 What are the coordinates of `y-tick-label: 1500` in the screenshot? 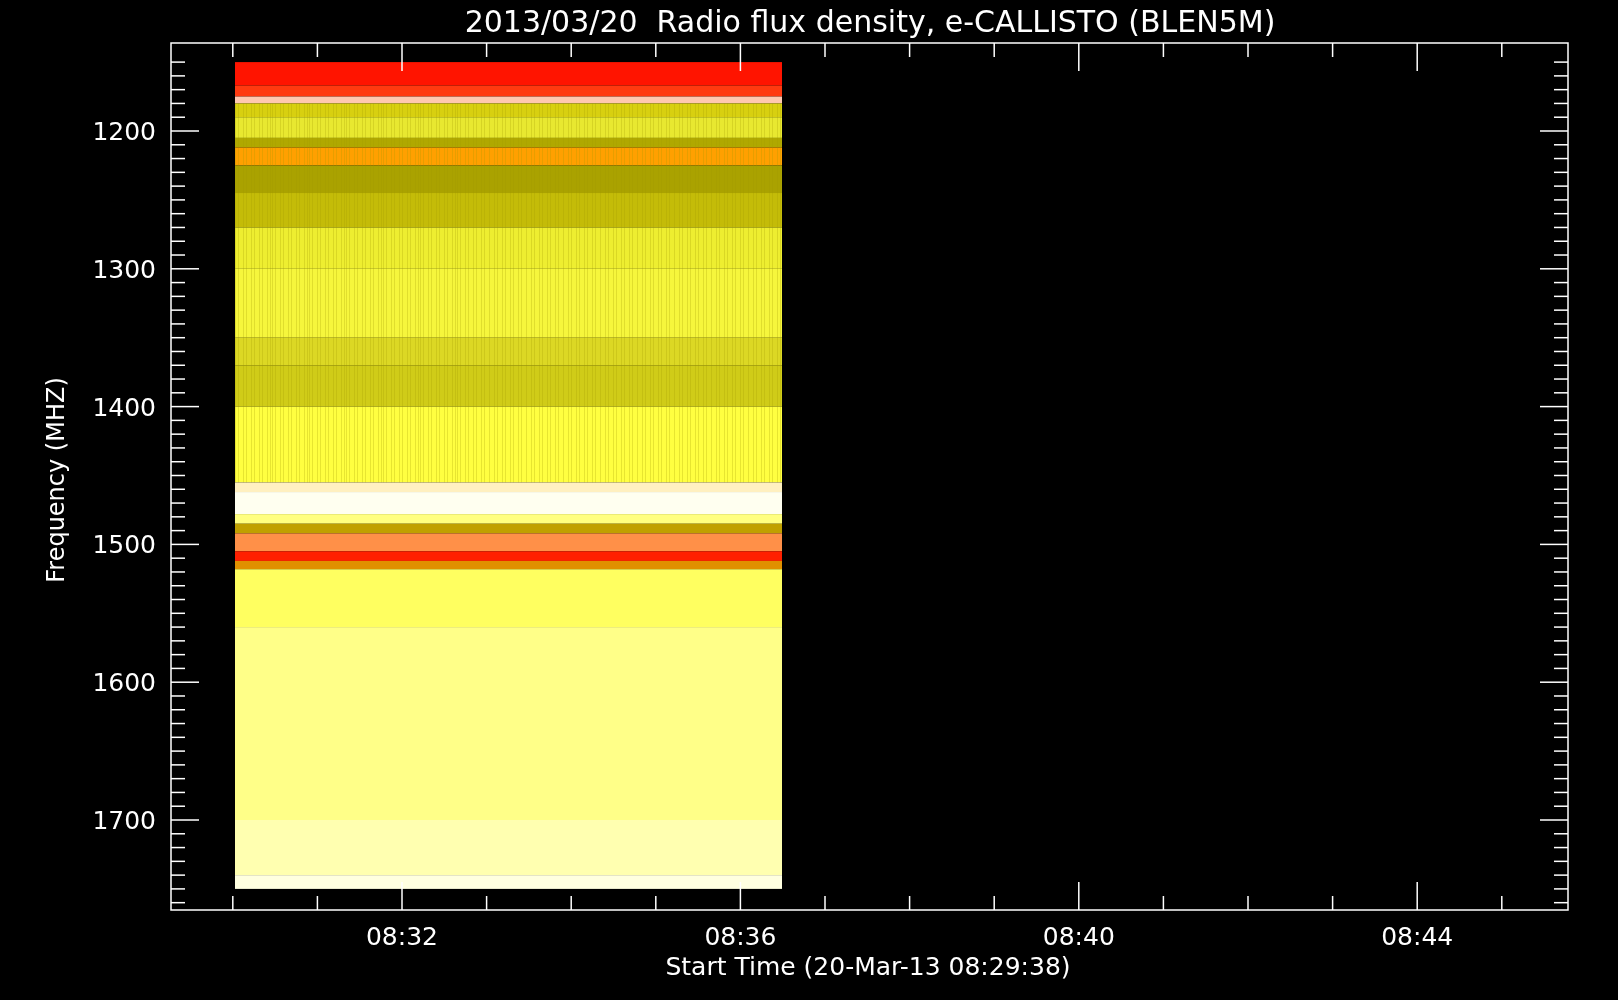 It's located at (124, 545).